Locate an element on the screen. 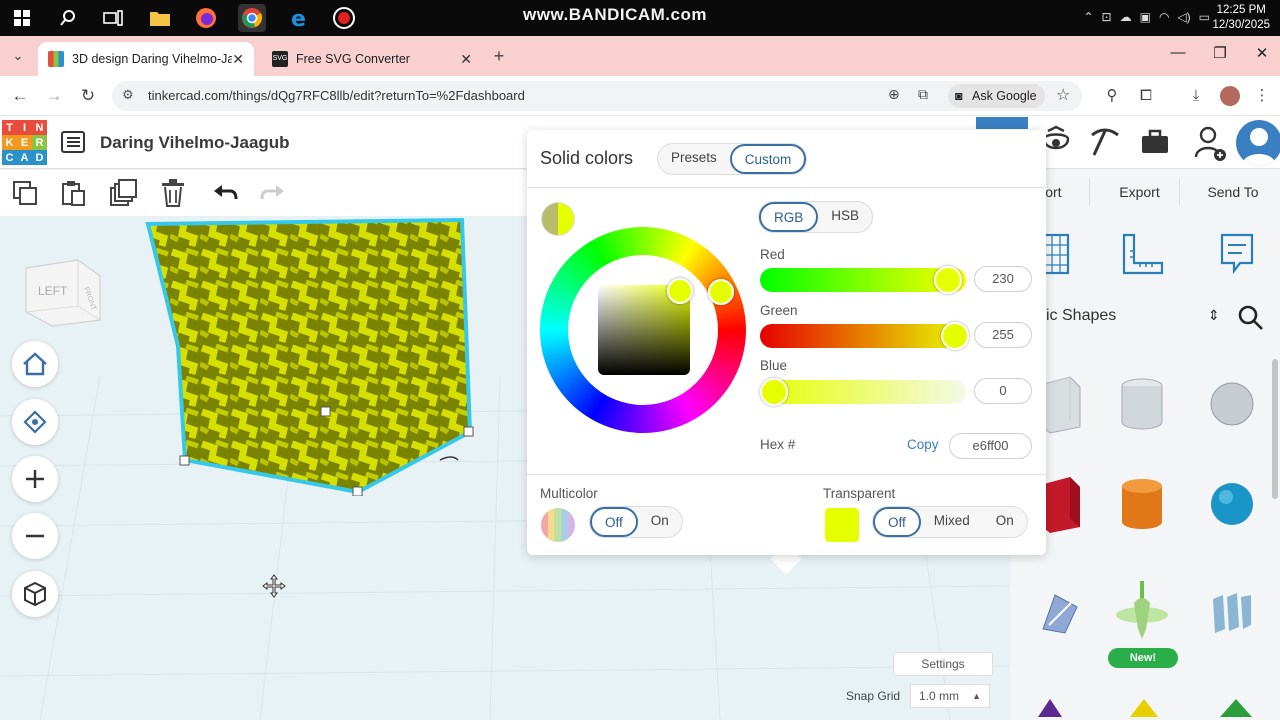  system-tray: ⌃ ⊡ ☁ ▣ ◠ ◁) ▭ is located at coordinates (1146, 17).